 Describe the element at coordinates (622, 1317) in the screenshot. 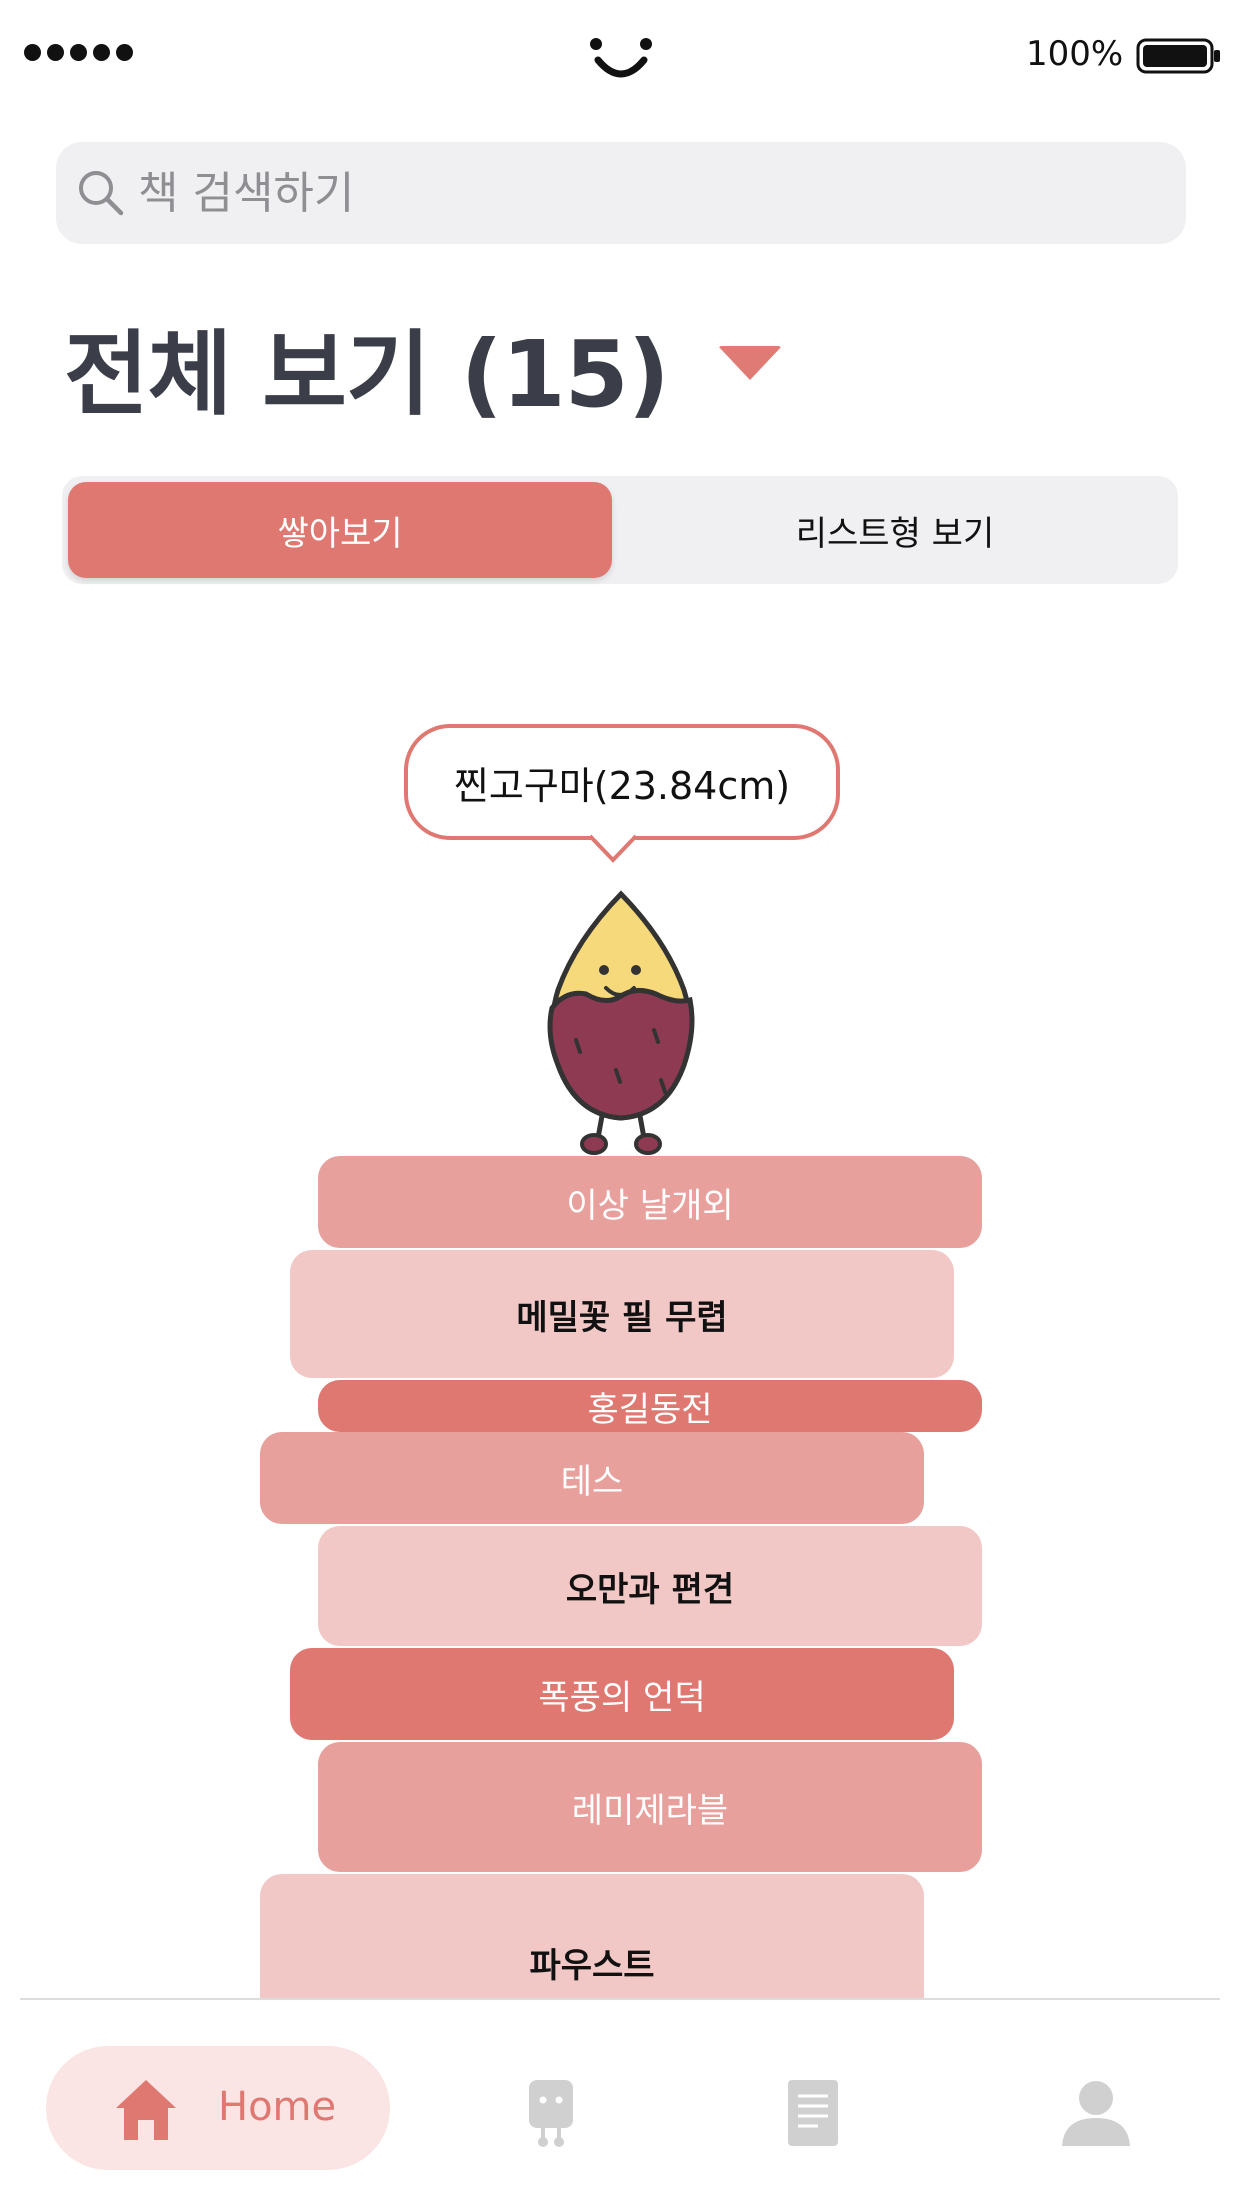

I see `book-title: 메밀꽃 필 무렵` at that location.